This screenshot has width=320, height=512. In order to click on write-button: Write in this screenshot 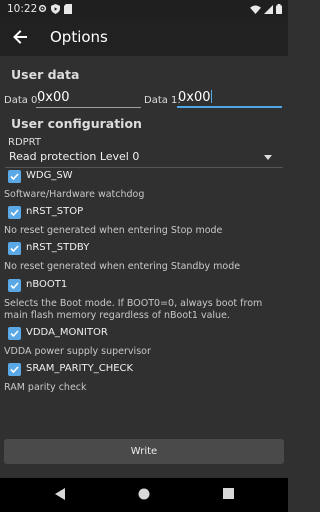, I will do `click(144, 451)`.